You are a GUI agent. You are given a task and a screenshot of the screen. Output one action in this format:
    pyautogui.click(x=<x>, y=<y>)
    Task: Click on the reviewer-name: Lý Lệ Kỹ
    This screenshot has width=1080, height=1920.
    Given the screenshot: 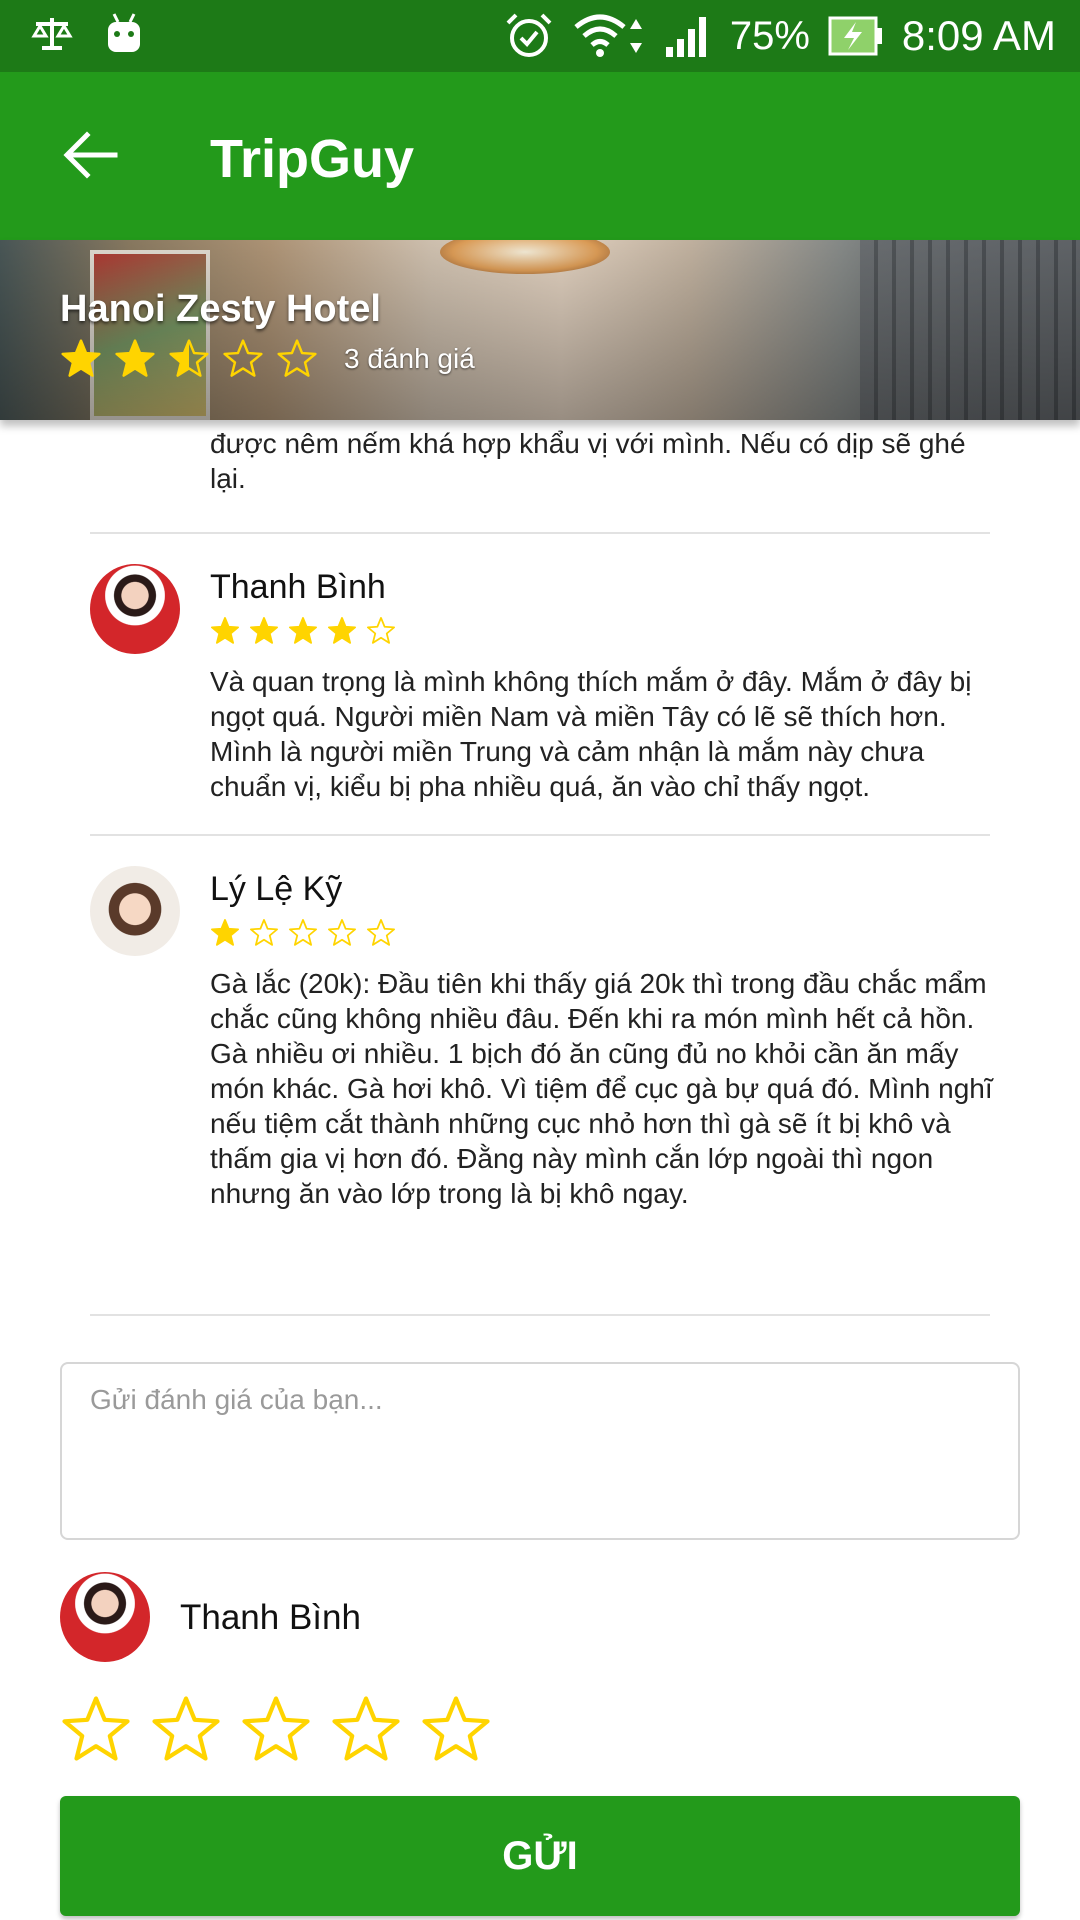 What is the action you would take?
    pyautogui.click(x=276, y=889)
    